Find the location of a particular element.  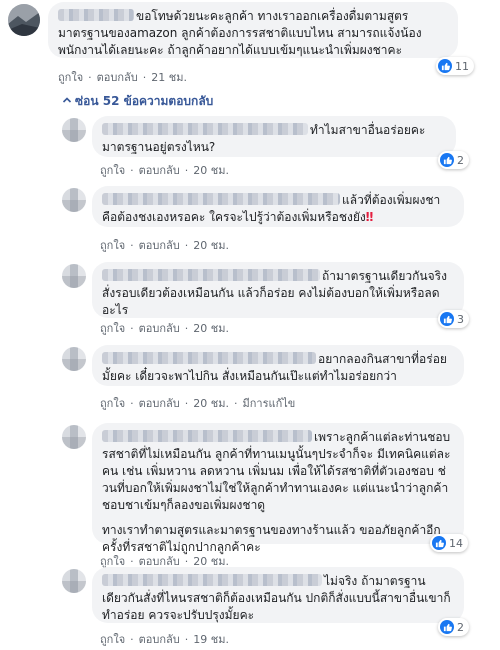

reaction-count: 3 is located at coordinates (453, 319).